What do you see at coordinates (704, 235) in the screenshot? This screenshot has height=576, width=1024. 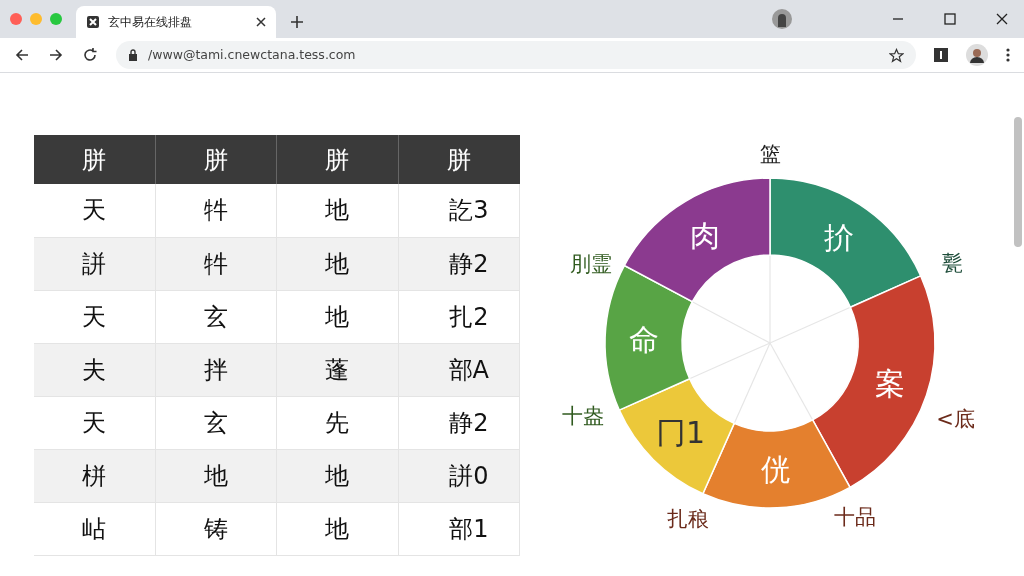 I see `segment-label: 肉` at bounding box center [704, 235].